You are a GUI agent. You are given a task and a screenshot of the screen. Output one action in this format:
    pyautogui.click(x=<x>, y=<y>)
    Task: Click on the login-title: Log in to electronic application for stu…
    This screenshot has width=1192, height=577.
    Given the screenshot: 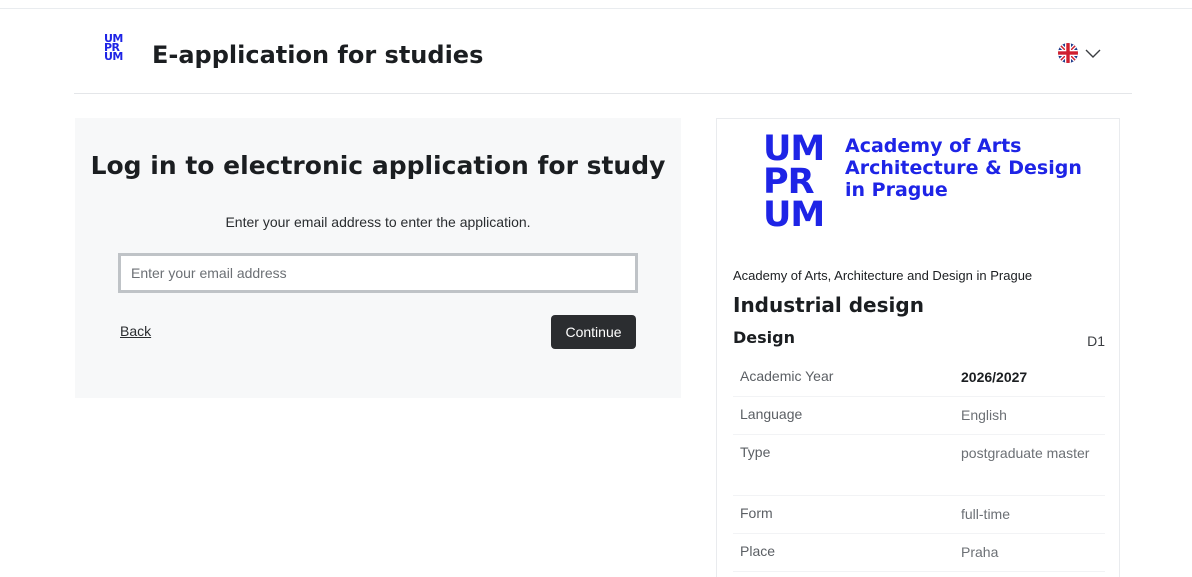 What is the action you would take?
    pyautogui.click(x=378, y=165)
    